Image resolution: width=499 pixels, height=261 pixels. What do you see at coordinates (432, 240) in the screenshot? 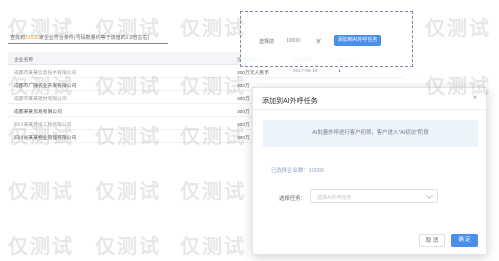
I see `cancel-button: 取 消` at bounding box center [432, 240].